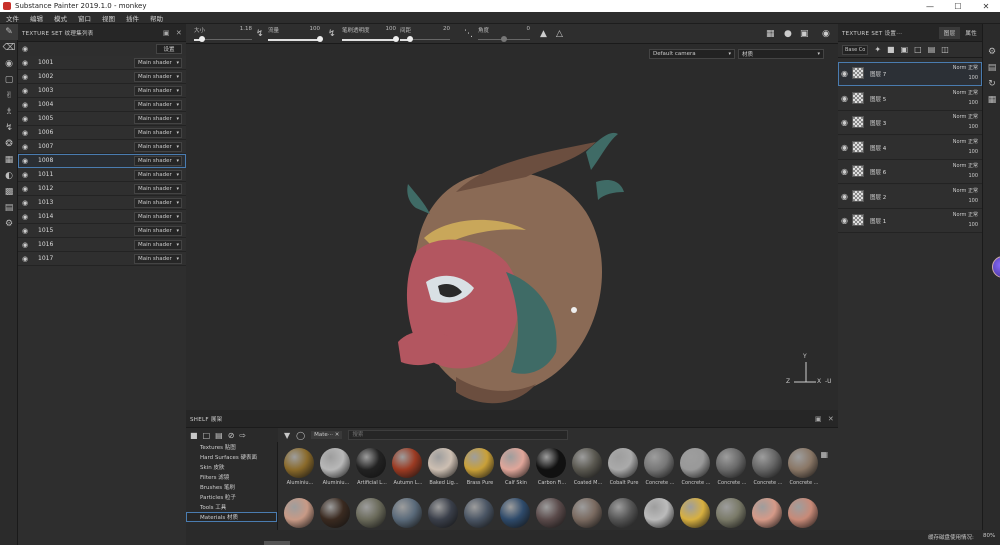 The height and width of the screenshot is (545, 1000). Describe the element at coordinates (277, 543) in the screenshot. I see `status-scroll-handle` at that location.